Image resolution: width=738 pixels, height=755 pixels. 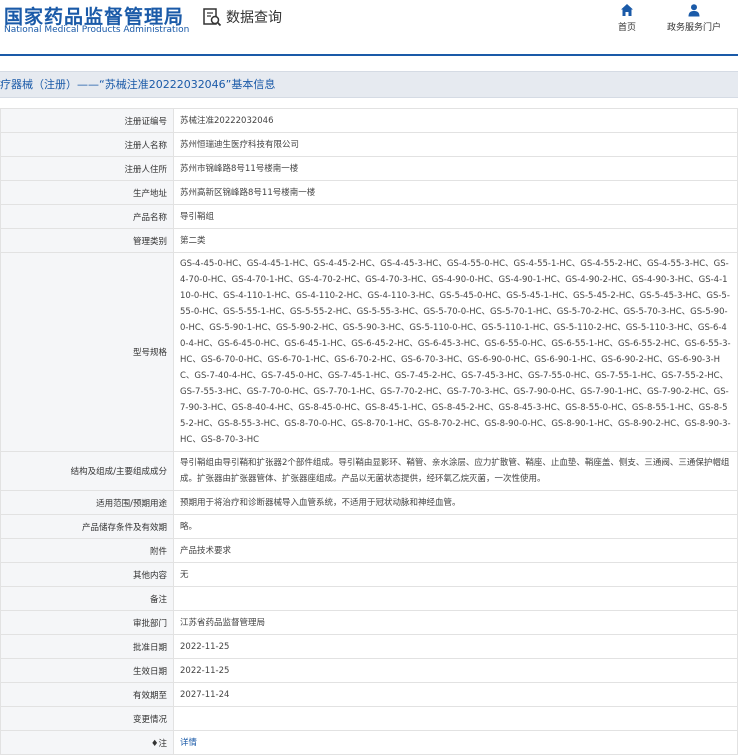 I want to click on table-row: 变更情况, so click(x=369, y=718).